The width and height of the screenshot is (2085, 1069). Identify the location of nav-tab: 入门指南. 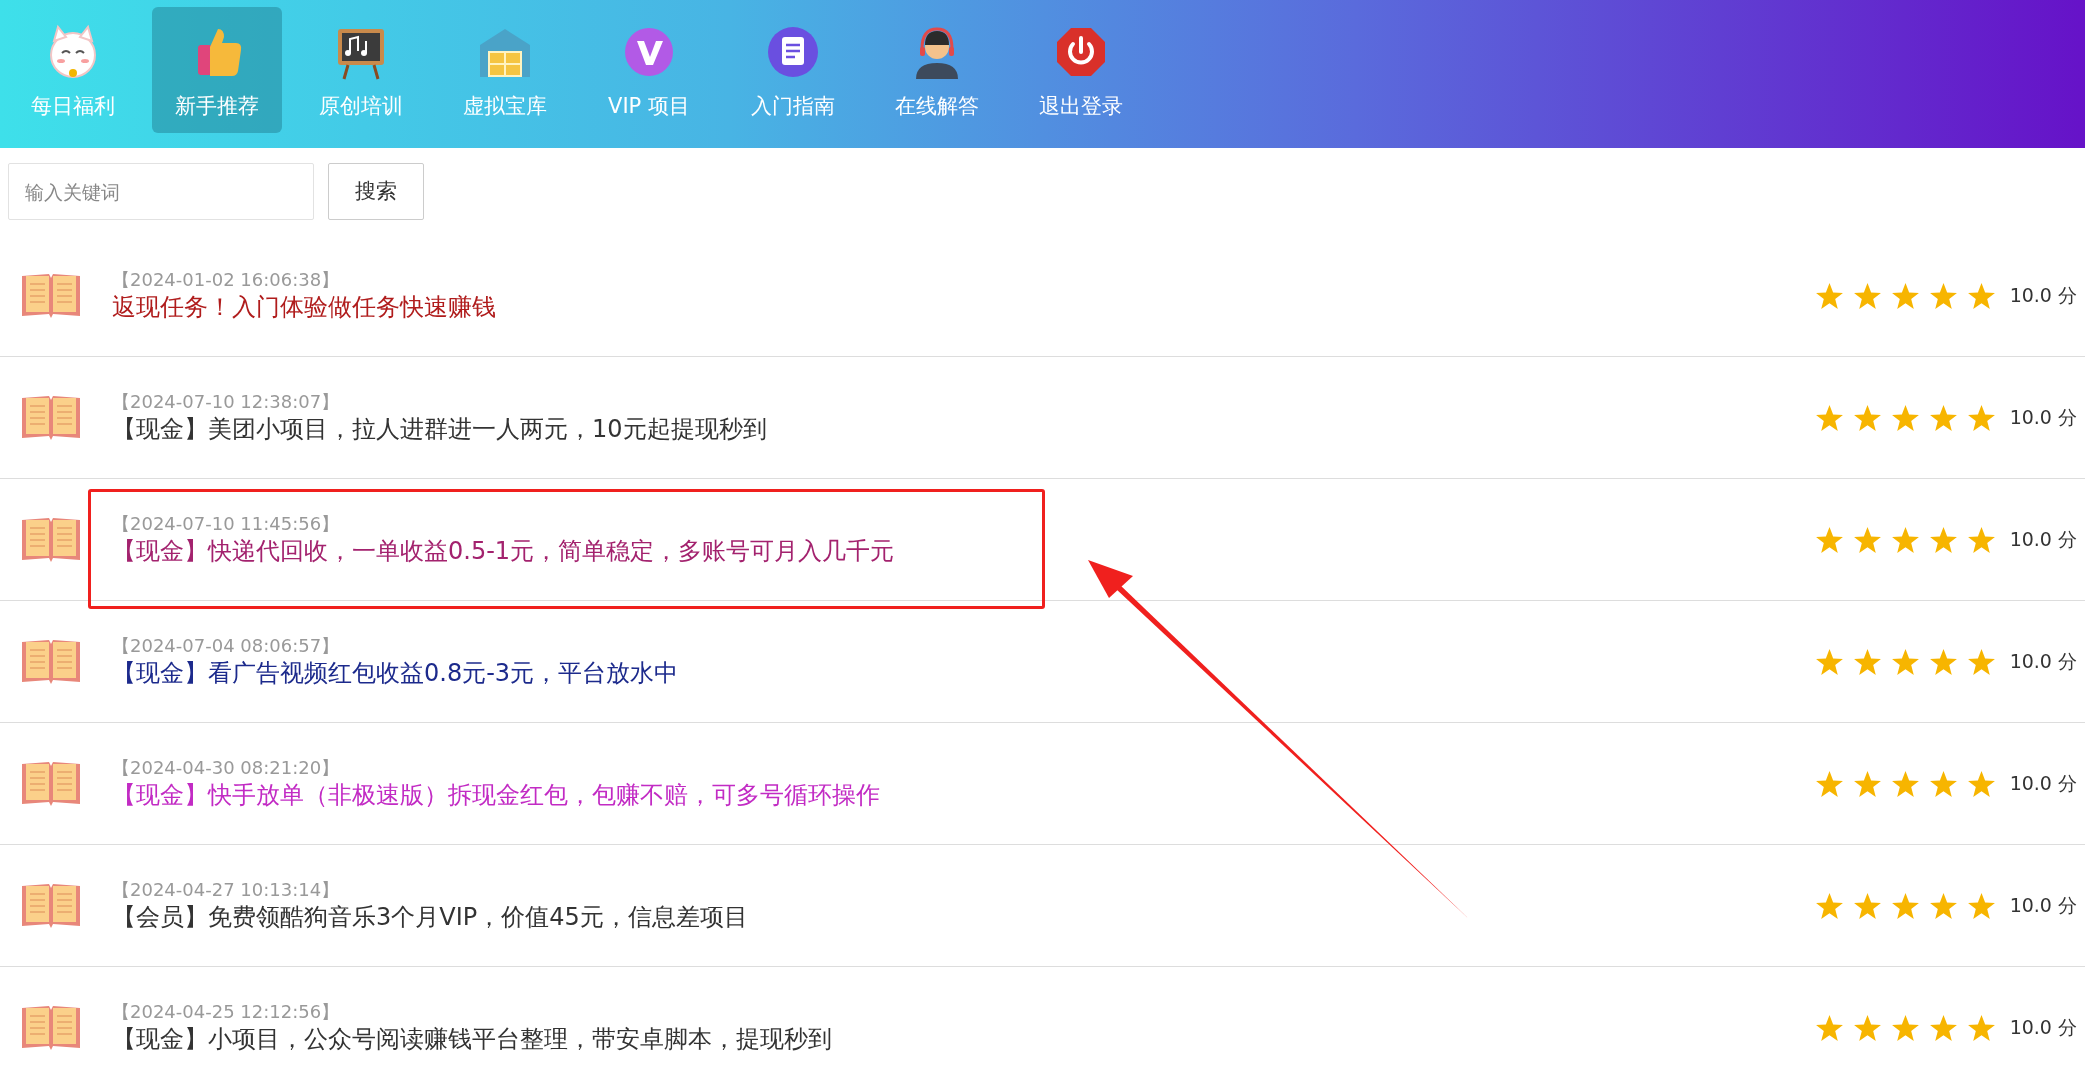
(793, 70).